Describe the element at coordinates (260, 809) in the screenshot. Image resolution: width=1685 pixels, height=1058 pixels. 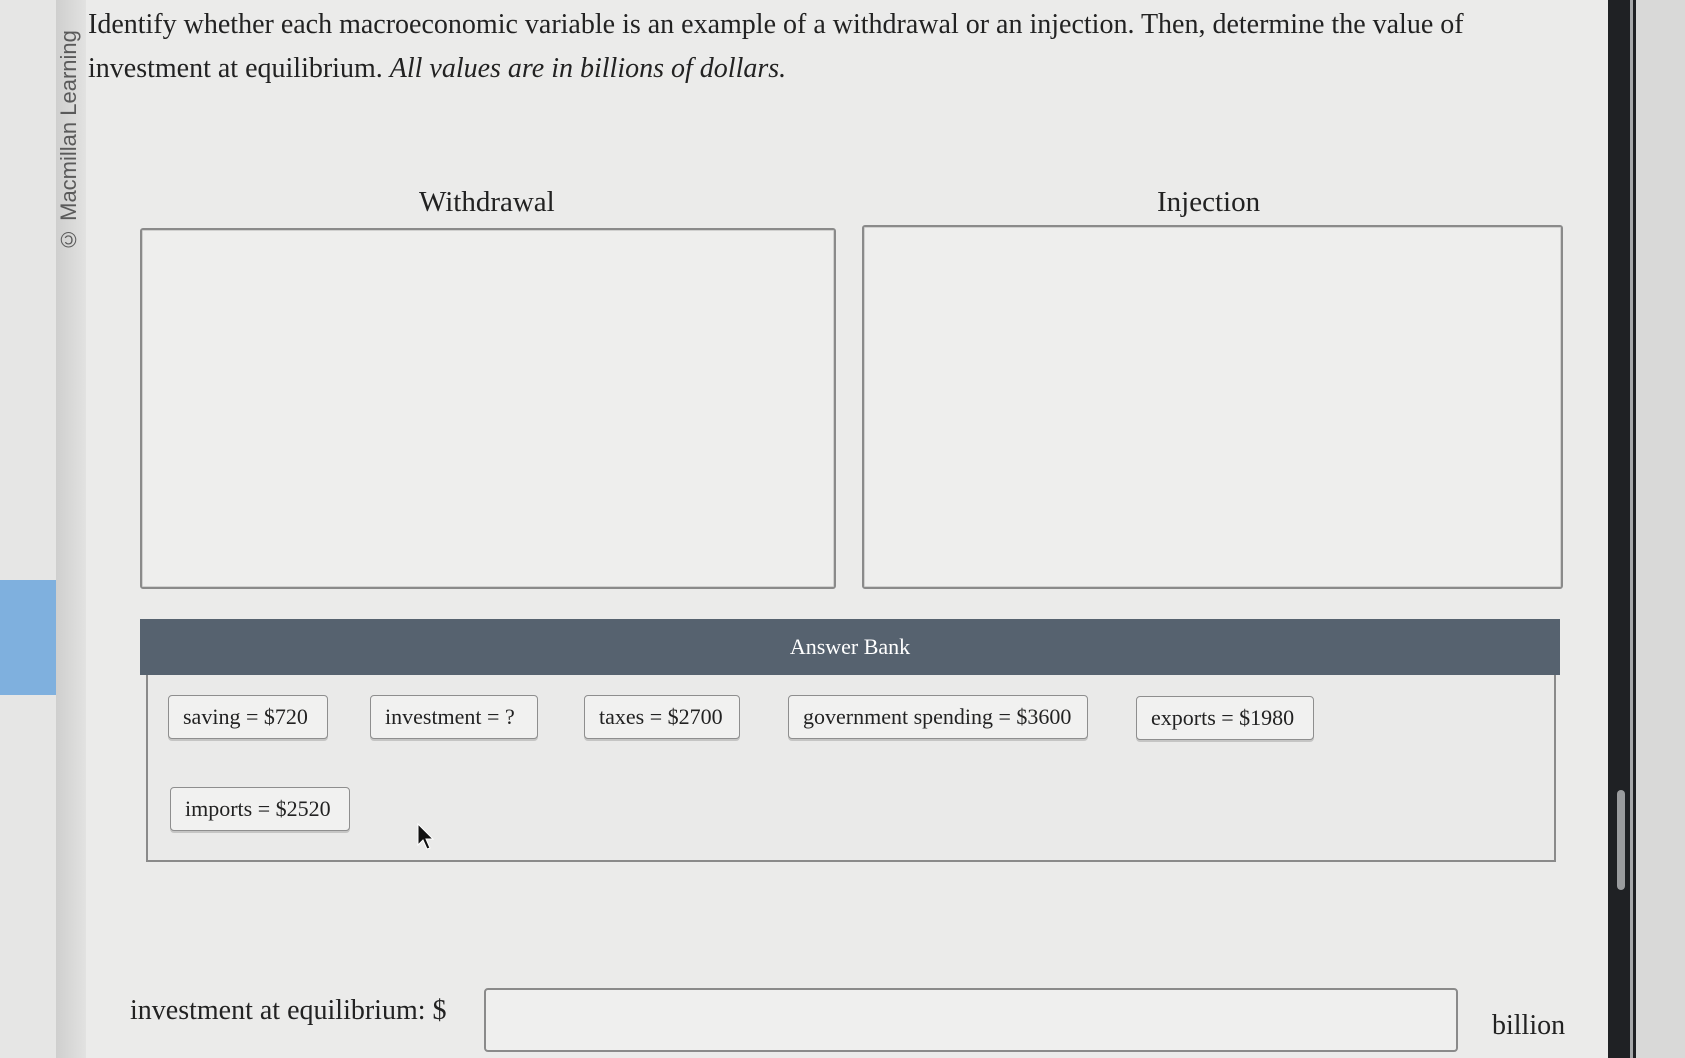
I see `imports-chip: imports = $2520` at that location.